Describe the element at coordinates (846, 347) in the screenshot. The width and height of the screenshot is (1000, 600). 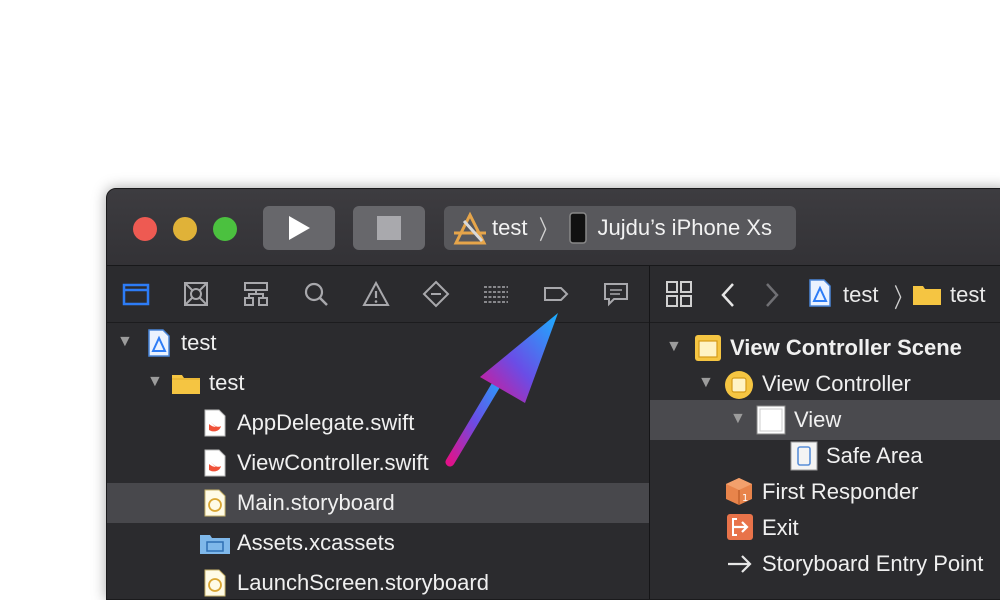
I see `outline-item-label: View Controller Scene` at that location.